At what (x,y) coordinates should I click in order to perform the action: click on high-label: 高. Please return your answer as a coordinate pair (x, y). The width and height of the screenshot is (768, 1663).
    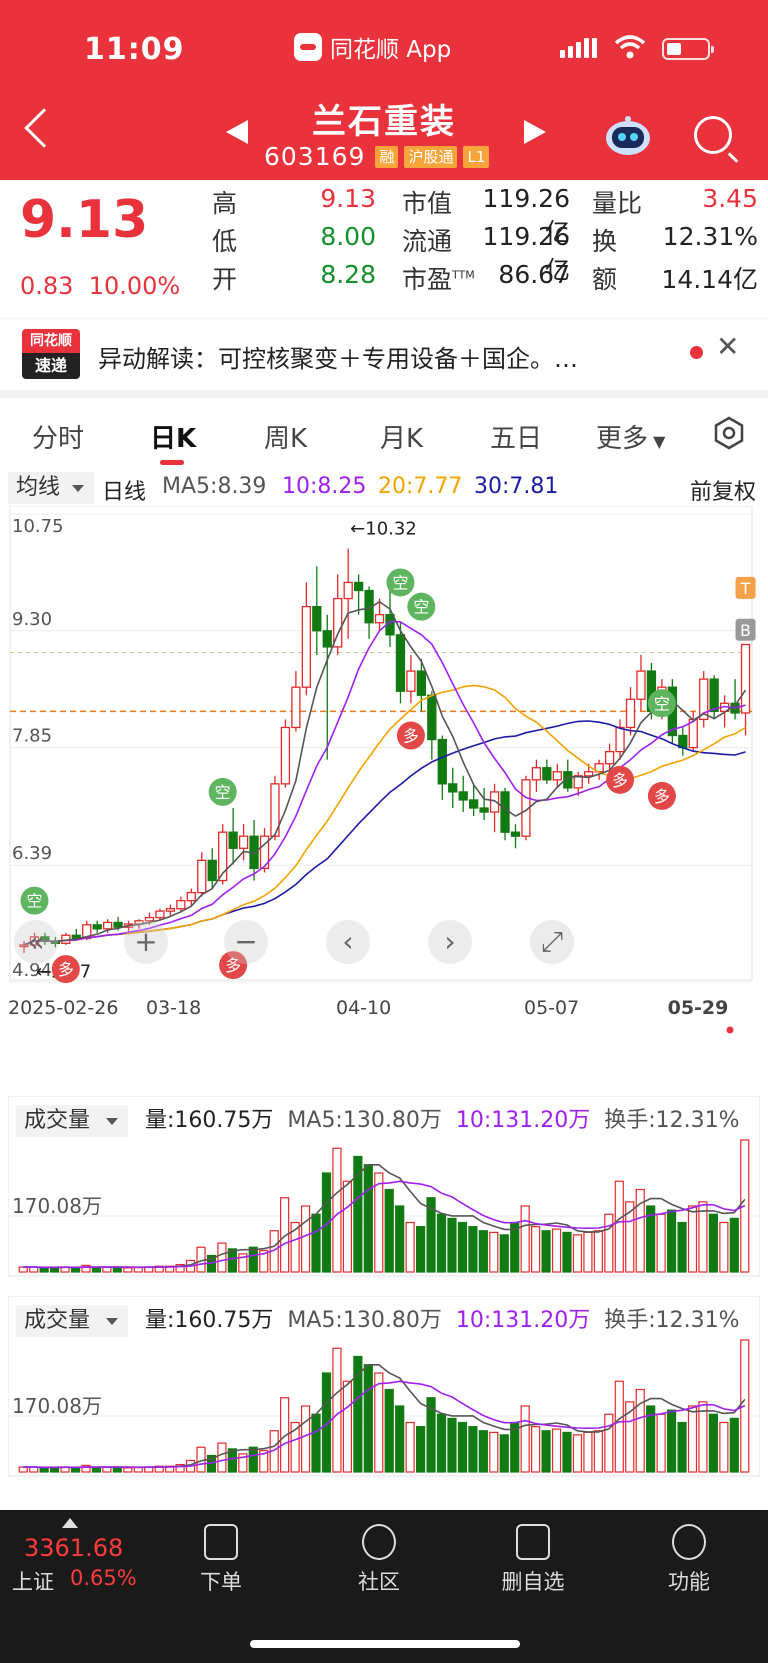
    Looking at the image, I should click on (225, 203).